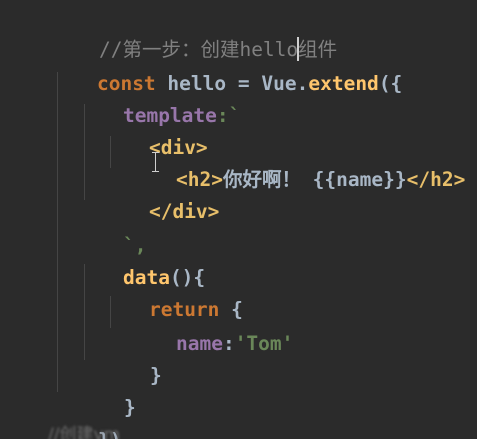  What do you see at coordinates (314, 179) in the screenshot?
I see `h2-content: 你好啊！ {{name}}` at bounding box center [314, 179].